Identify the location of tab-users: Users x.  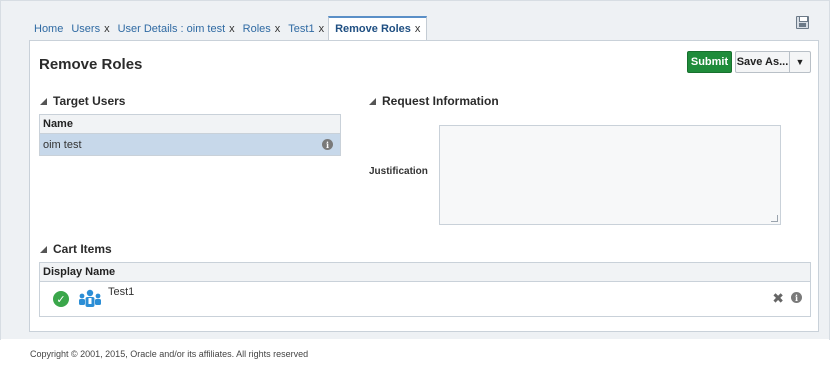
(90, 29).